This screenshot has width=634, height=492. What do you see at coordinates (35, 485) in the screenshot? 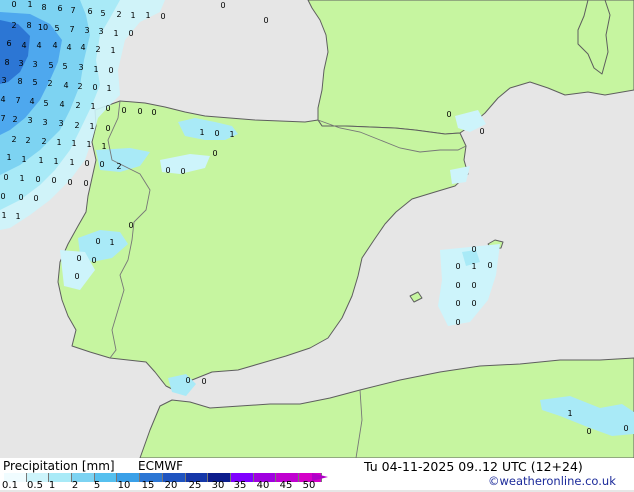
I see `legend-tick-label: 0.5` at bounding box center [35, 485].